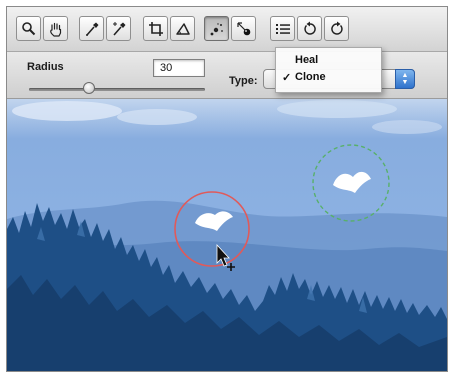  What do you see at coordinates (328, 62) in the screenshot?
I see `menu-item-heal: Heal` at bounding box center [328, 62].